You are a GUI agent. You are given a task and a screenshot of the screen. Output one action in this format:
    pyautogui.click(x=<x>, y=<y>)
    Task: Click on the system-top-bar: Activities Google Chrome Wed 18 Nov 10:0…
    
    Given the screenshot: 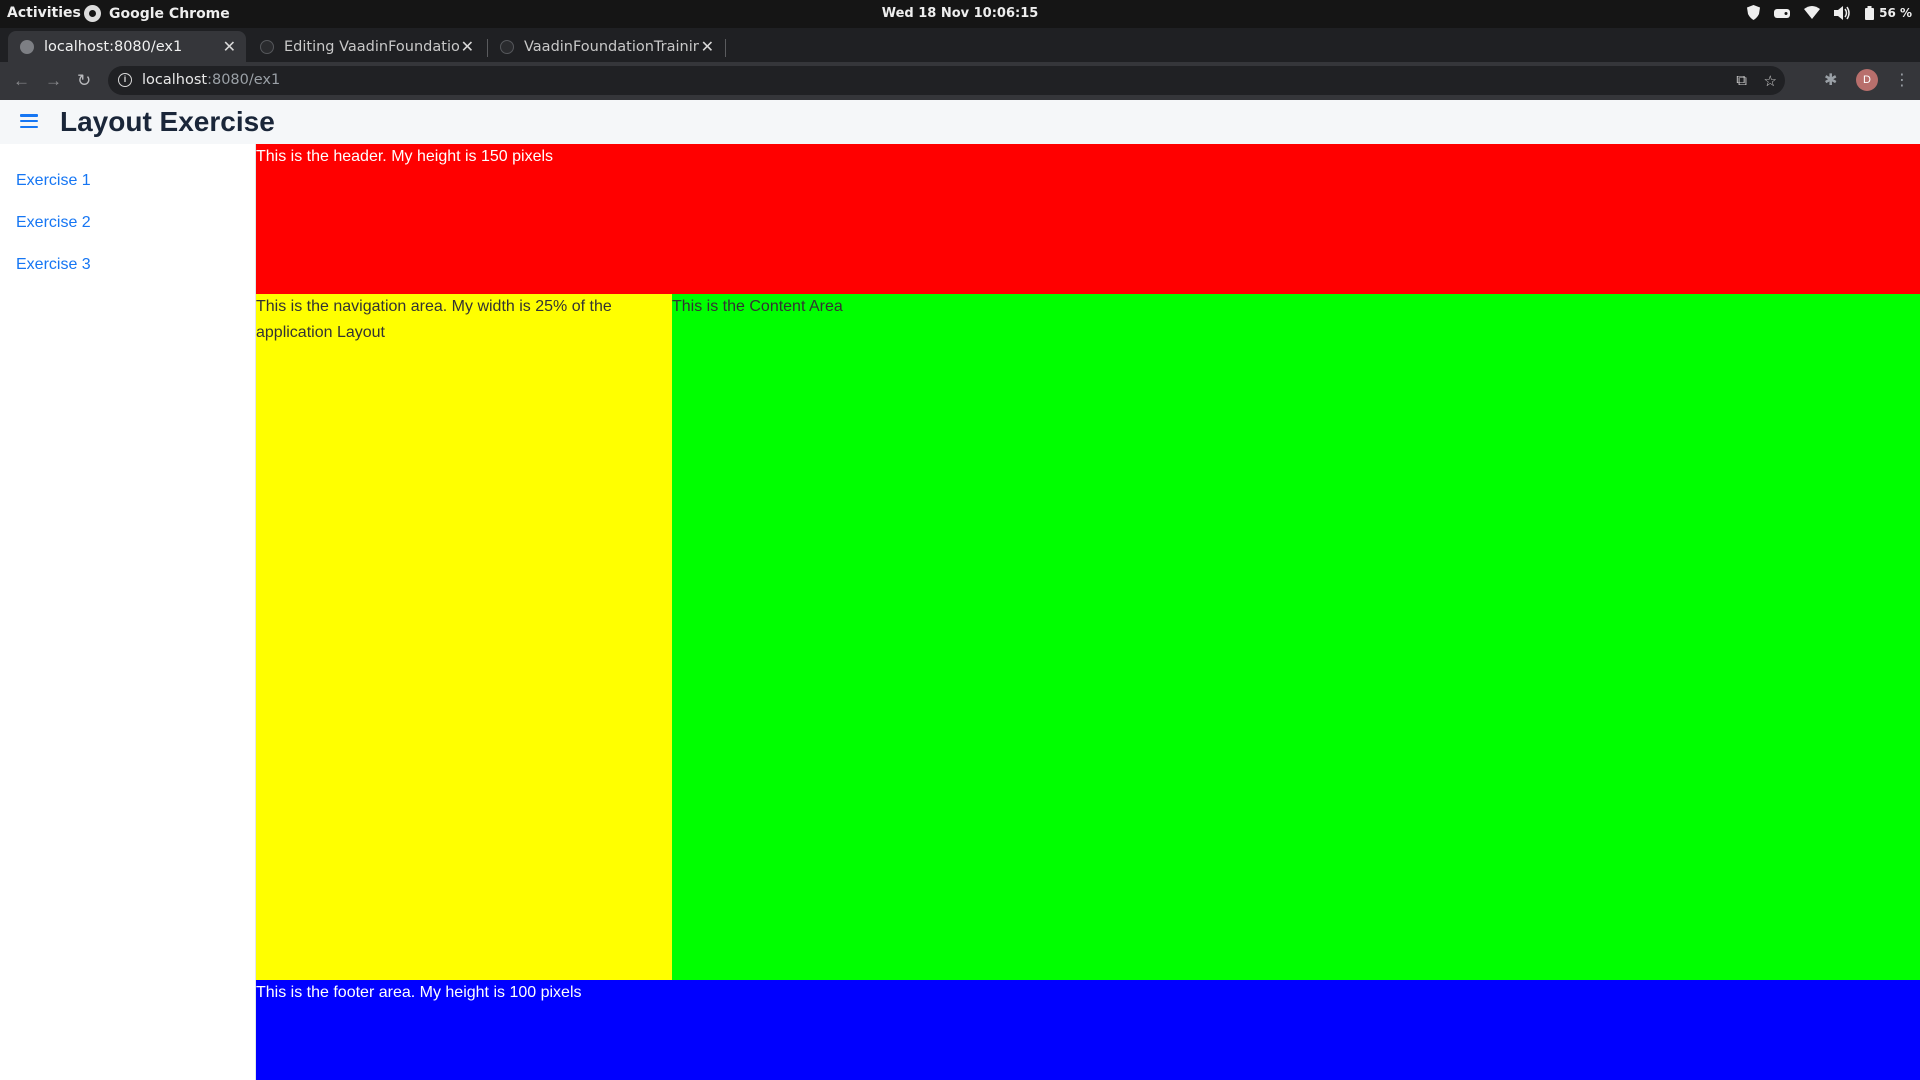 What is the action you would take?
    pyautogui.click(x=960, y=14)
    